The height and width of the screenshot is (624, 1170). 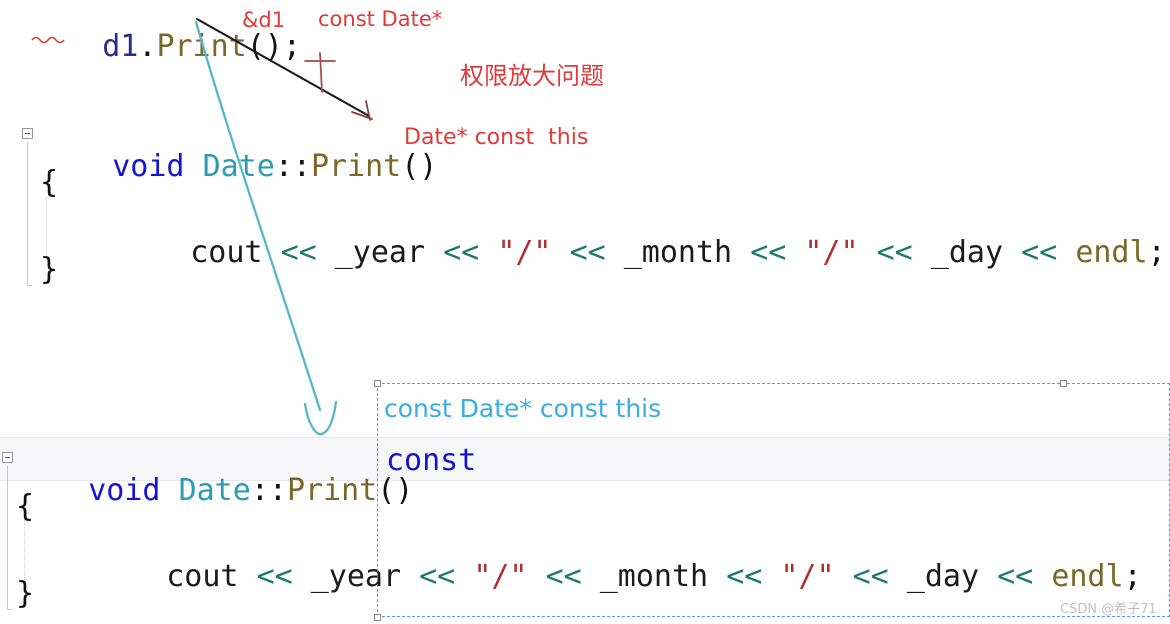 I want to click on bottom-return-type-token: void, so click(x=124, y=490).